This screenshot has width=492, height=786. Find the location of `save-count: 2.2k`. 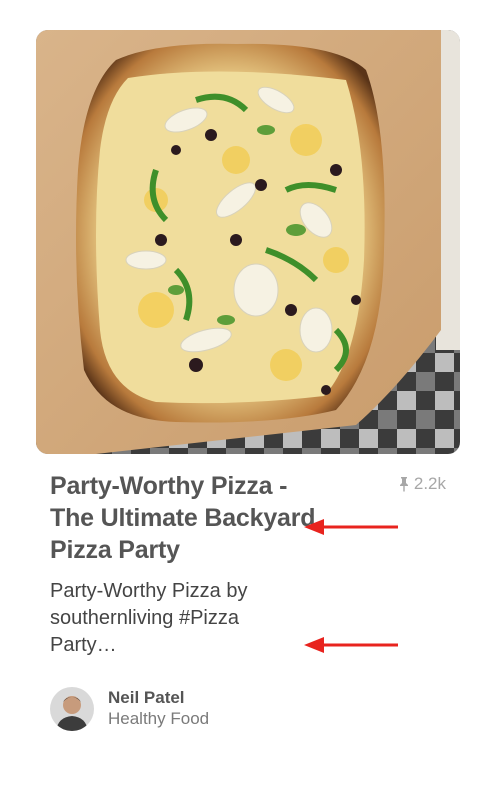

save-count: 2.2k is located at coordinates (422, 484).